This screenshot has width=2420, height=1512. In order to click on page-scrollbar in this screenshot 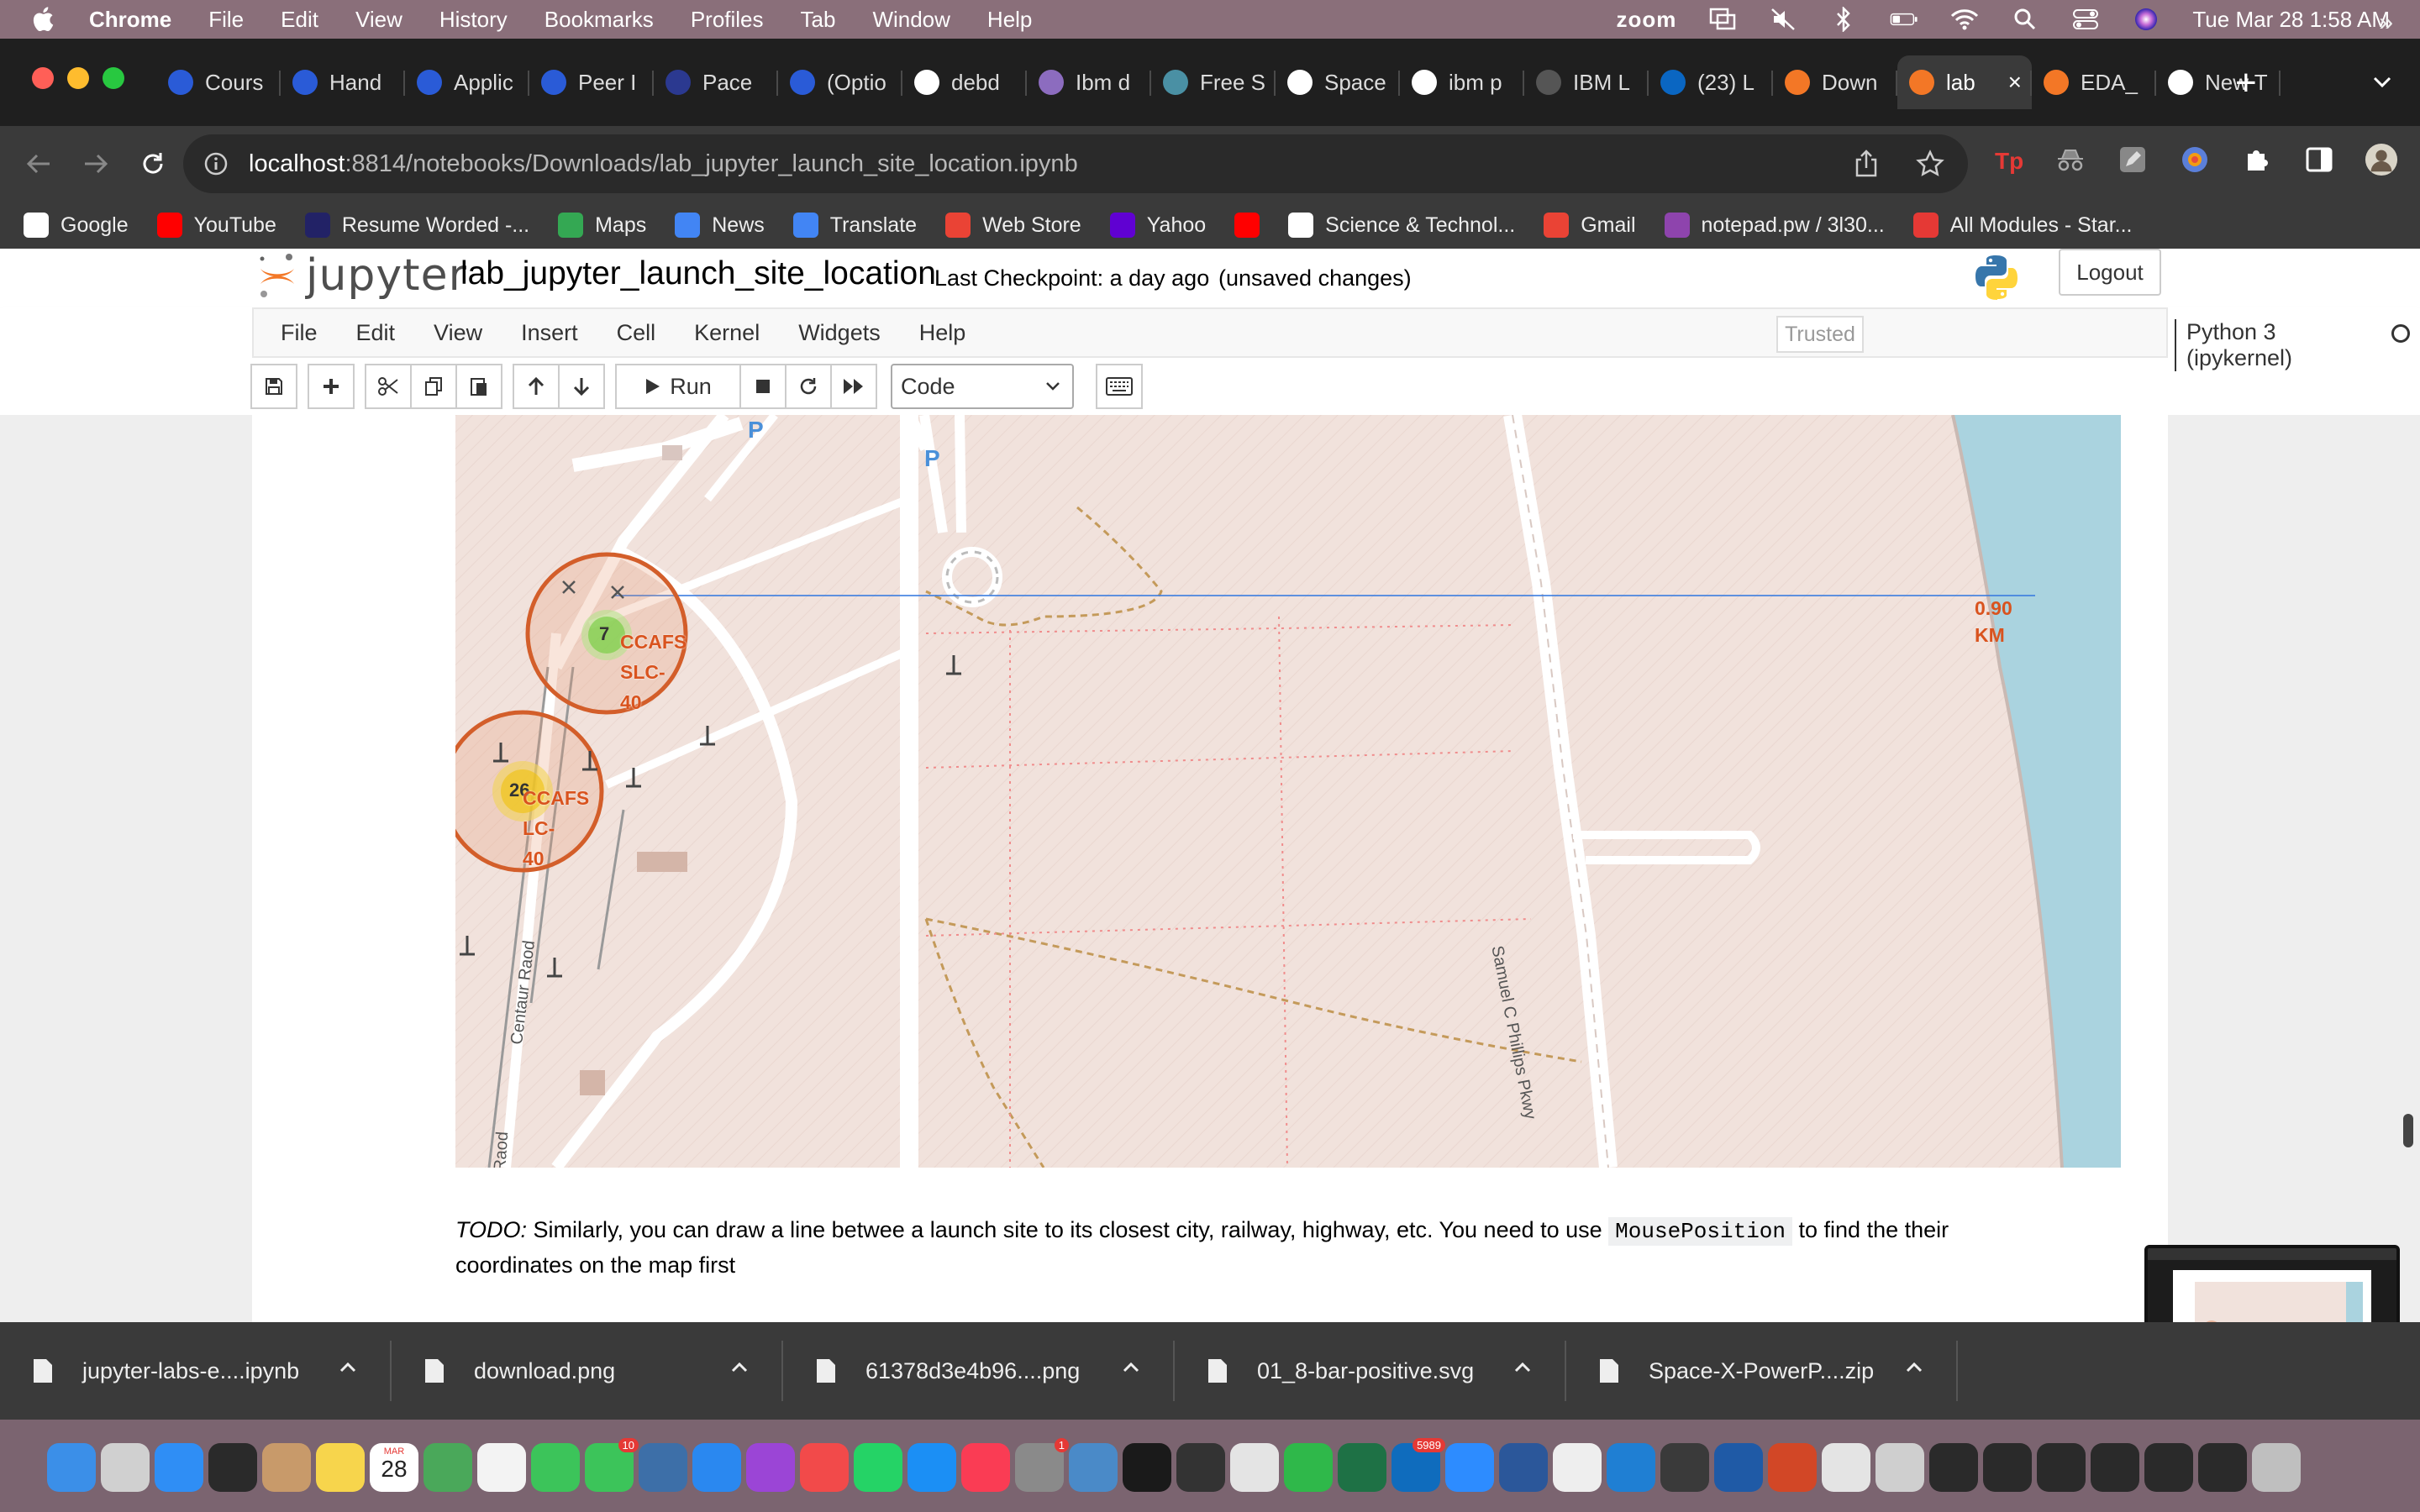, I will do `click(2408, 1130)`.